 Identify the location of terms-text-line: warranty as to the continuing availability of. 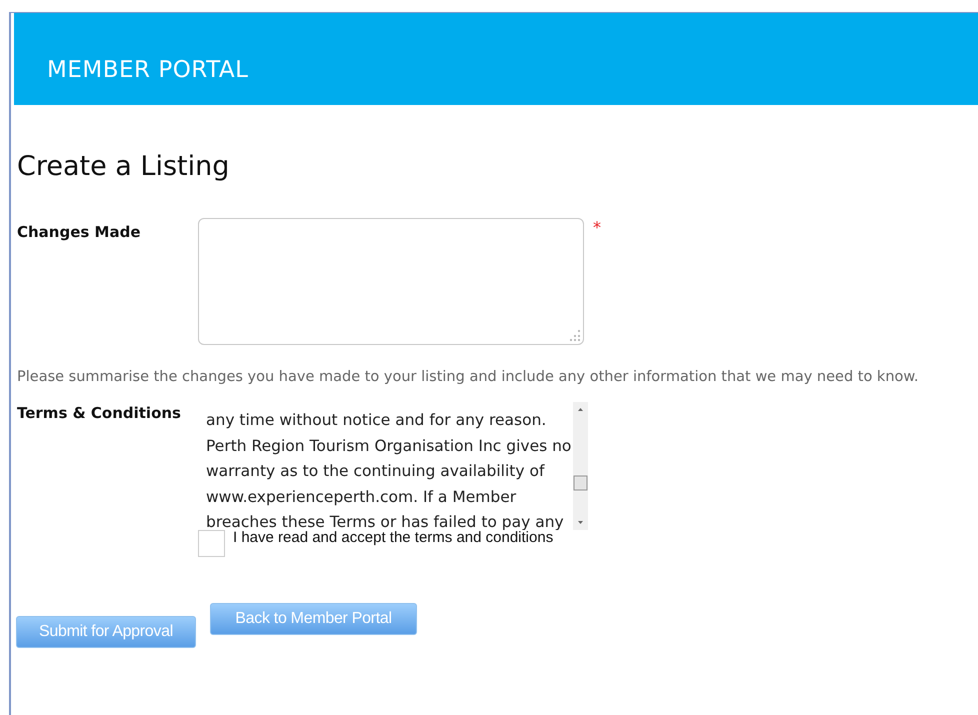
(376, 471).